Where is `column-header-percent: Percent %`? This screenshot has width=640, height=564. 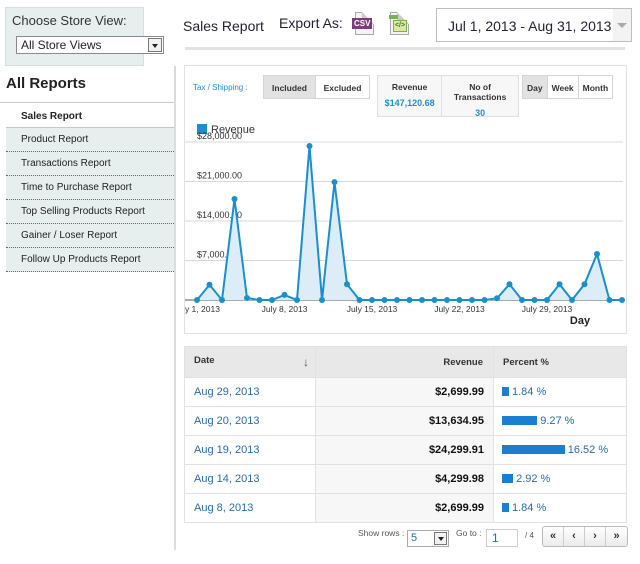
column-header-percent: Percent % is located at coordinates (560, 362).